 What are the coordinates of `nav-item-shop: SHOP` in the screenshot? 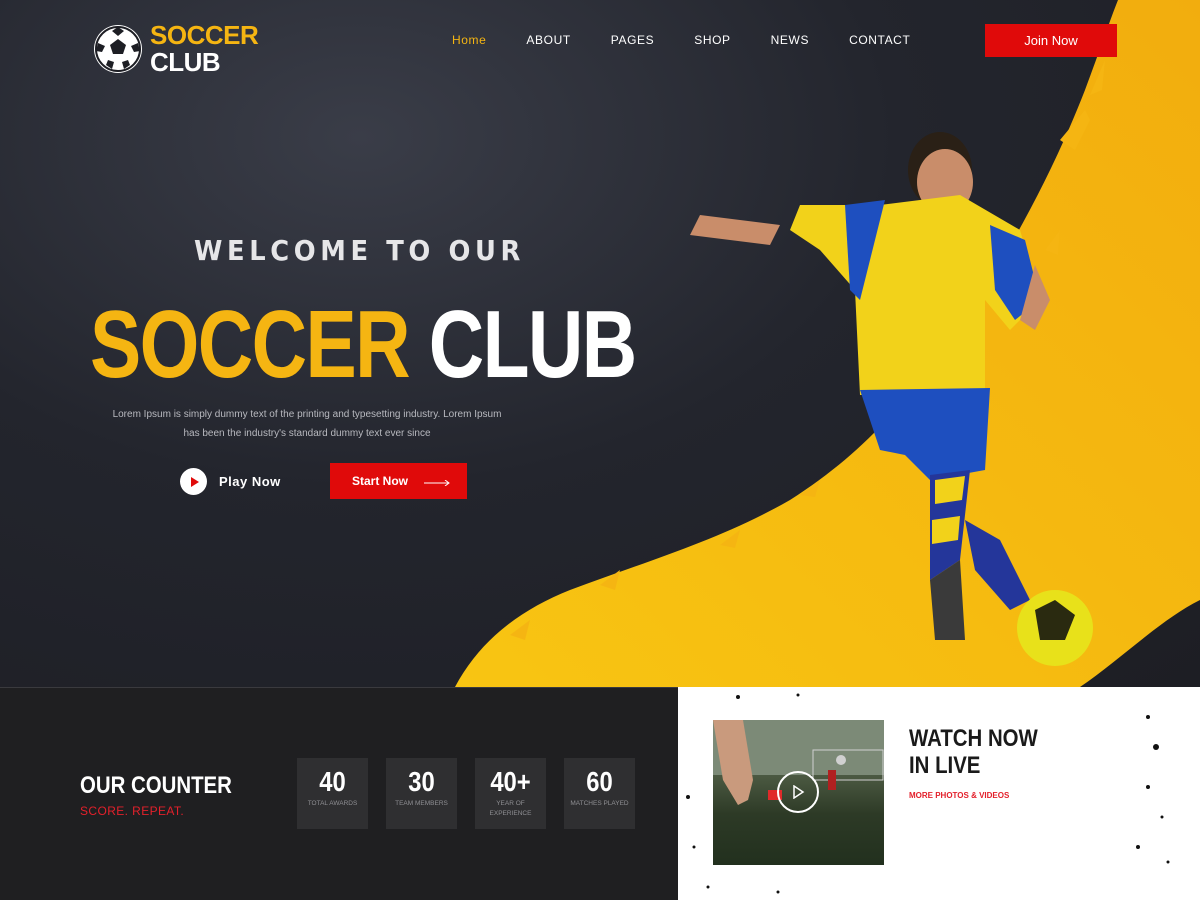 It's located at (712, 40).